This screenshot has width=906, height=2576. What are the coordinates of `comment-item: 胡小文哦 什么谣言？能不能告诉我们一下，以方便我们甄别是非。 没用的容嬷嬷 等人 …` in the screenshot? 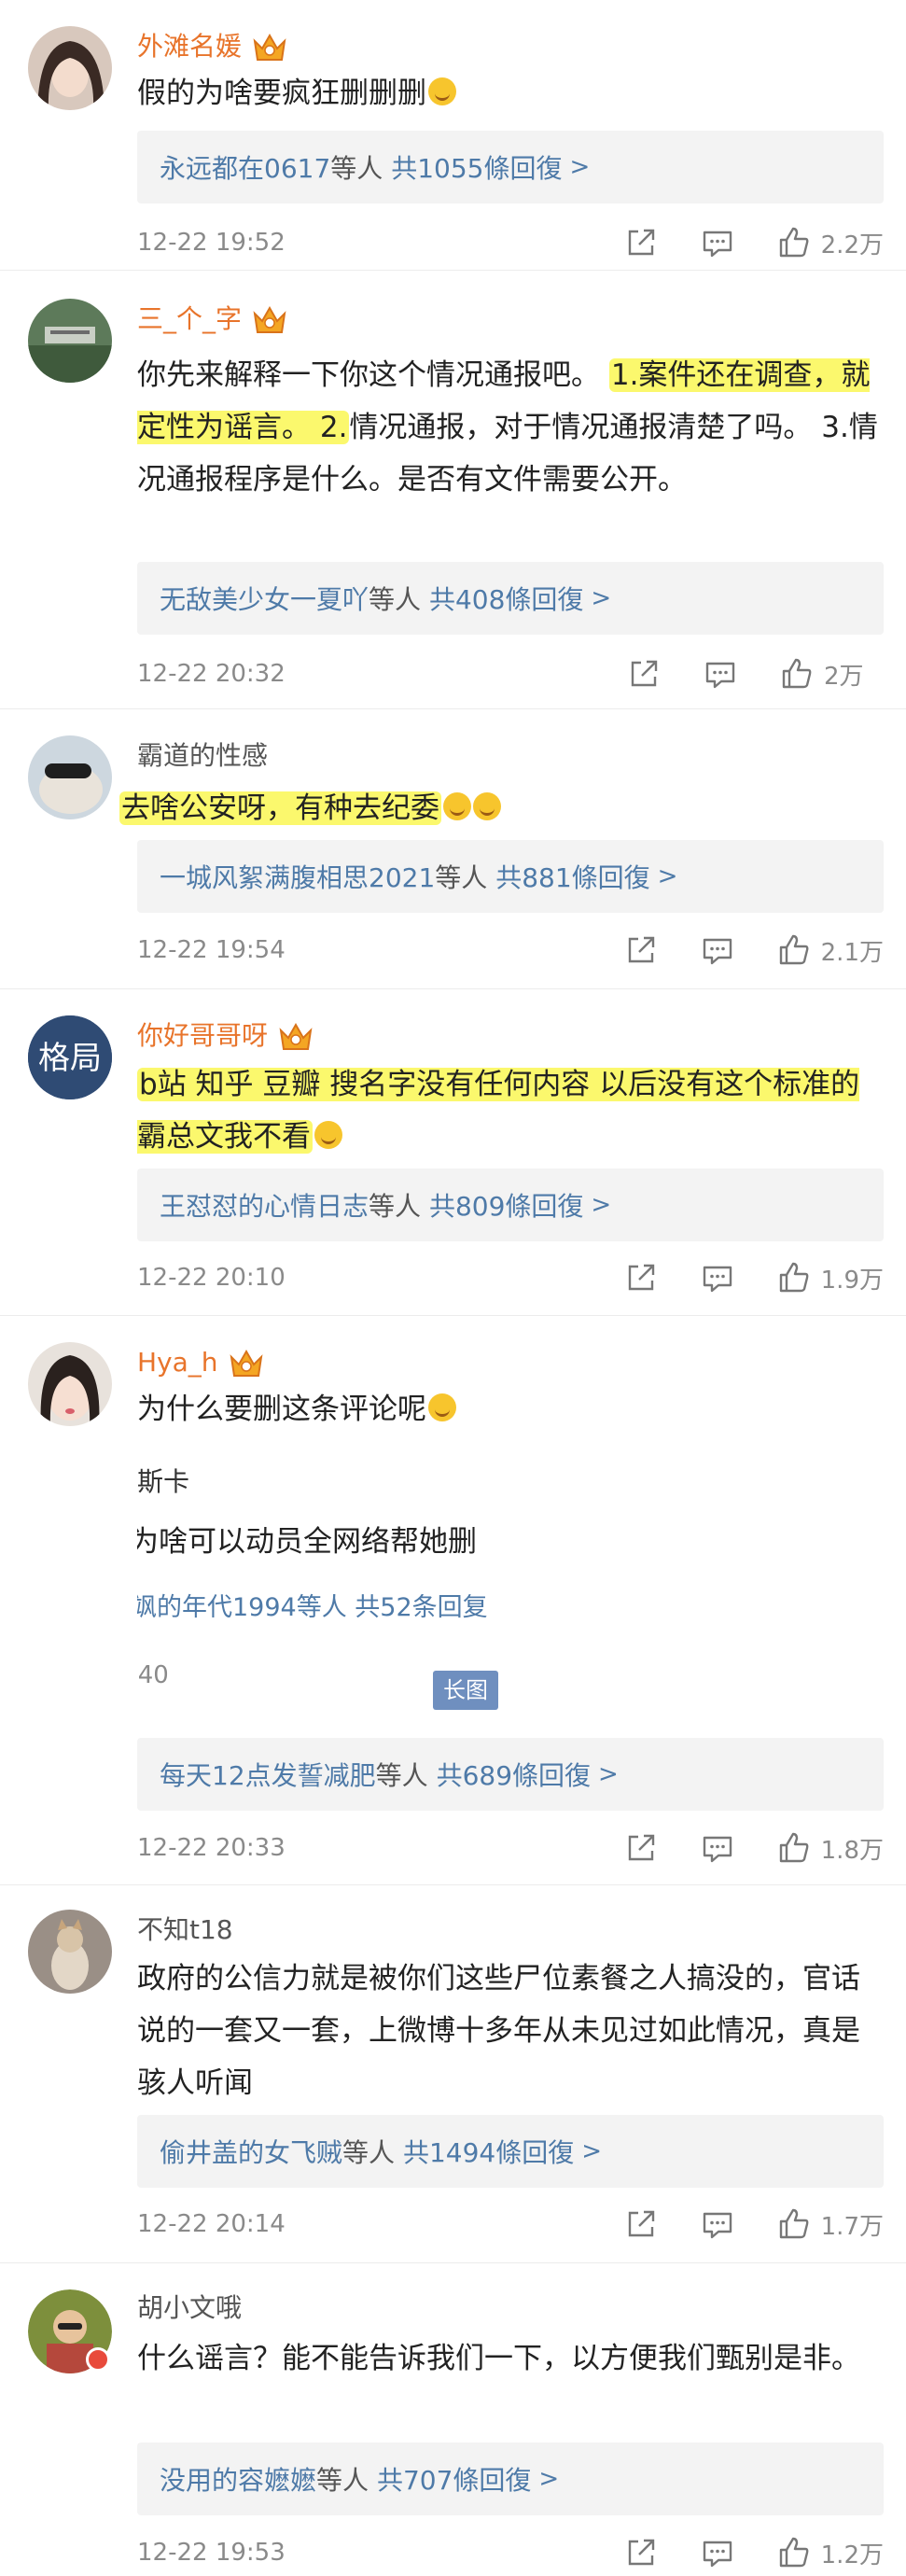 It's located at (453, 2419).